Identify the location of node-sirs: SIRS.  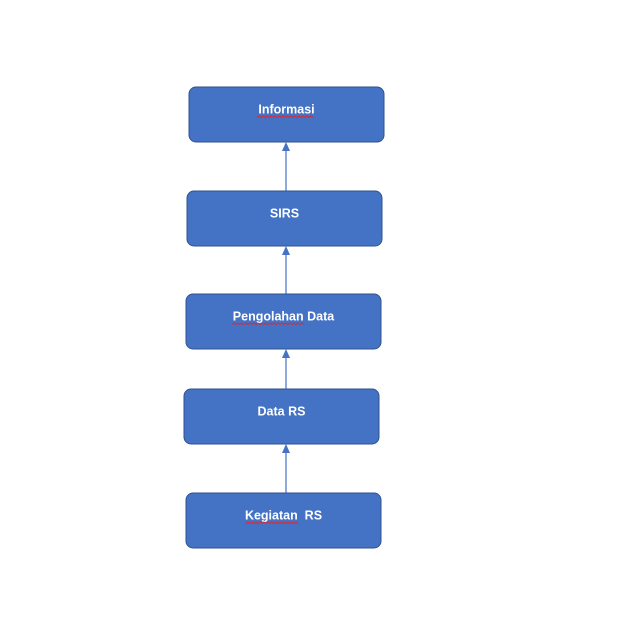
(284, 218).